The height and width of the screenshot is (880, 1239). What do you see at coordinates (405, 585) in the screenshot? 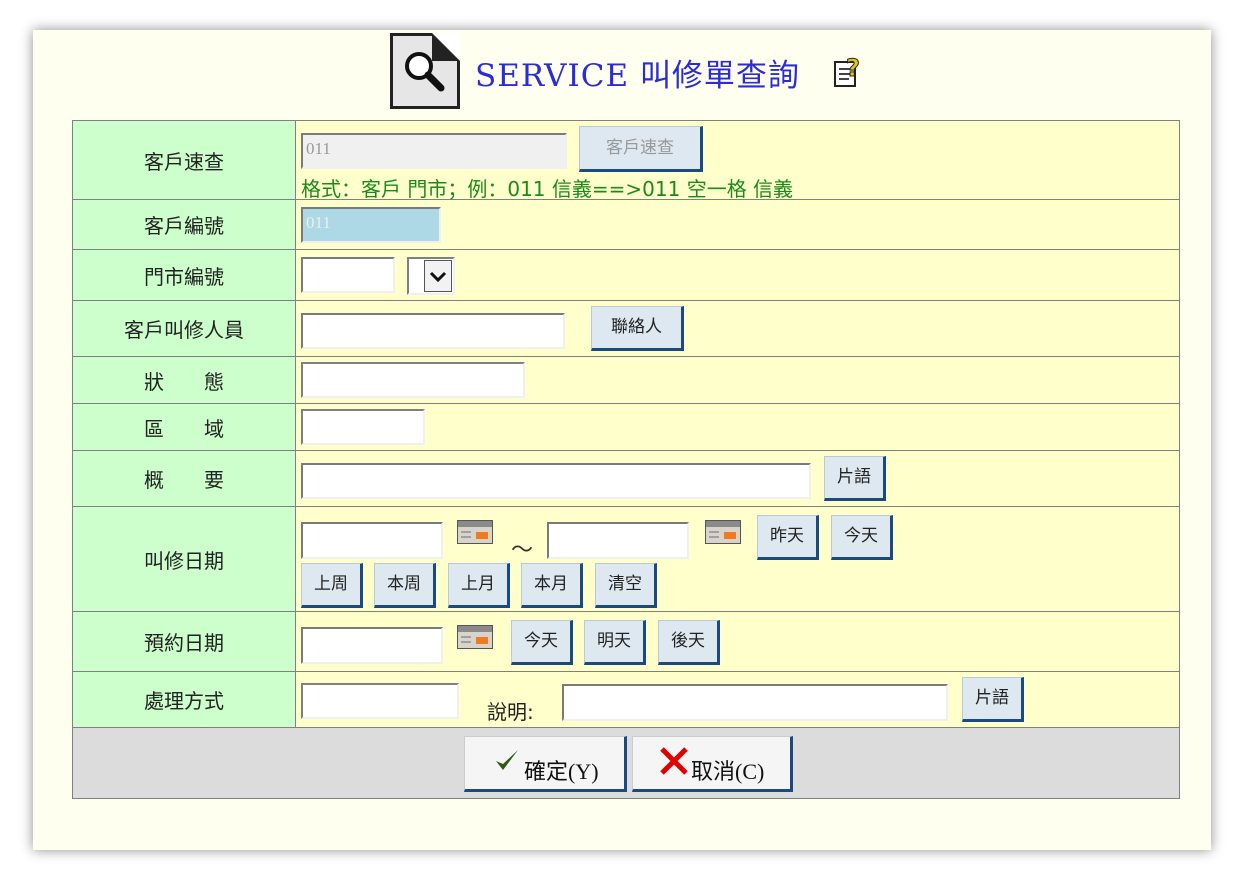
I see `this-week-button: 本周` at bounding box center [405, 585].